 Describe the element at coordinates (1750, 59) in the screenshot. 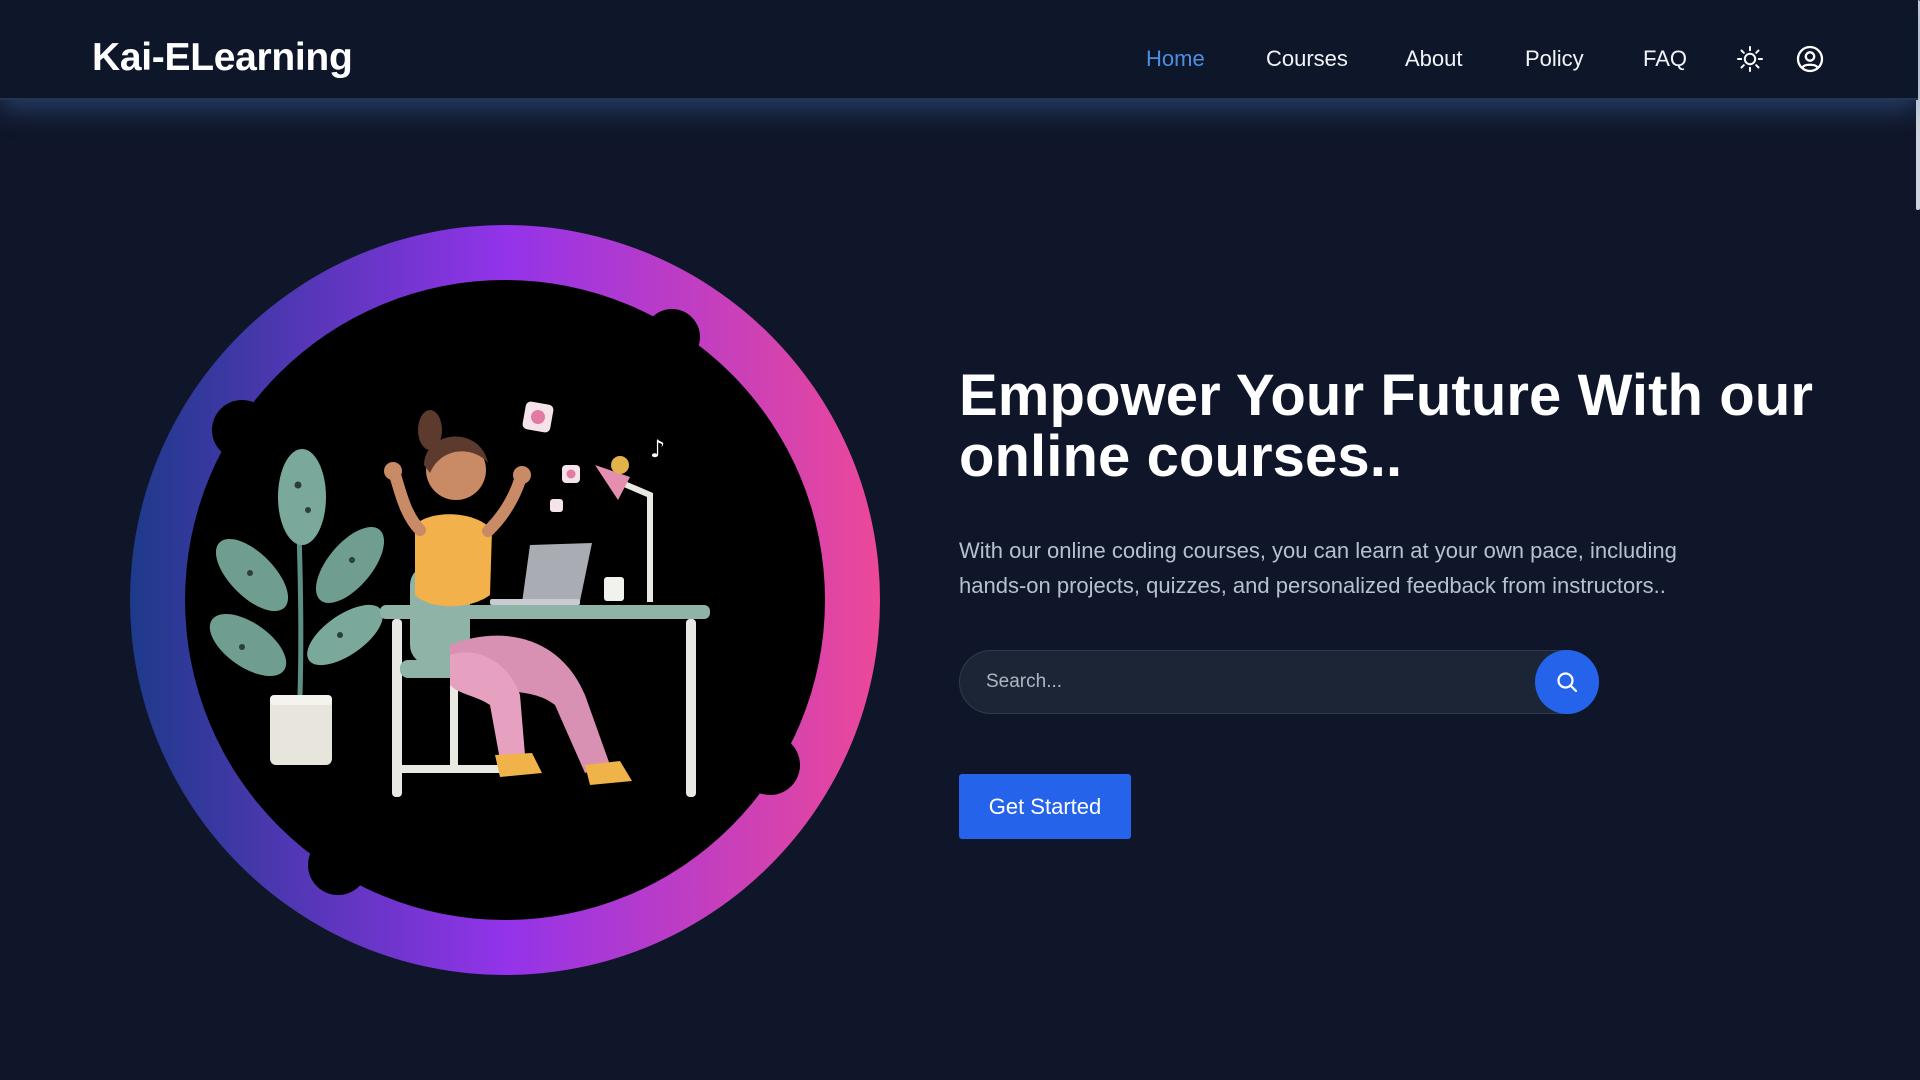

I see `sun-icon` at that location.